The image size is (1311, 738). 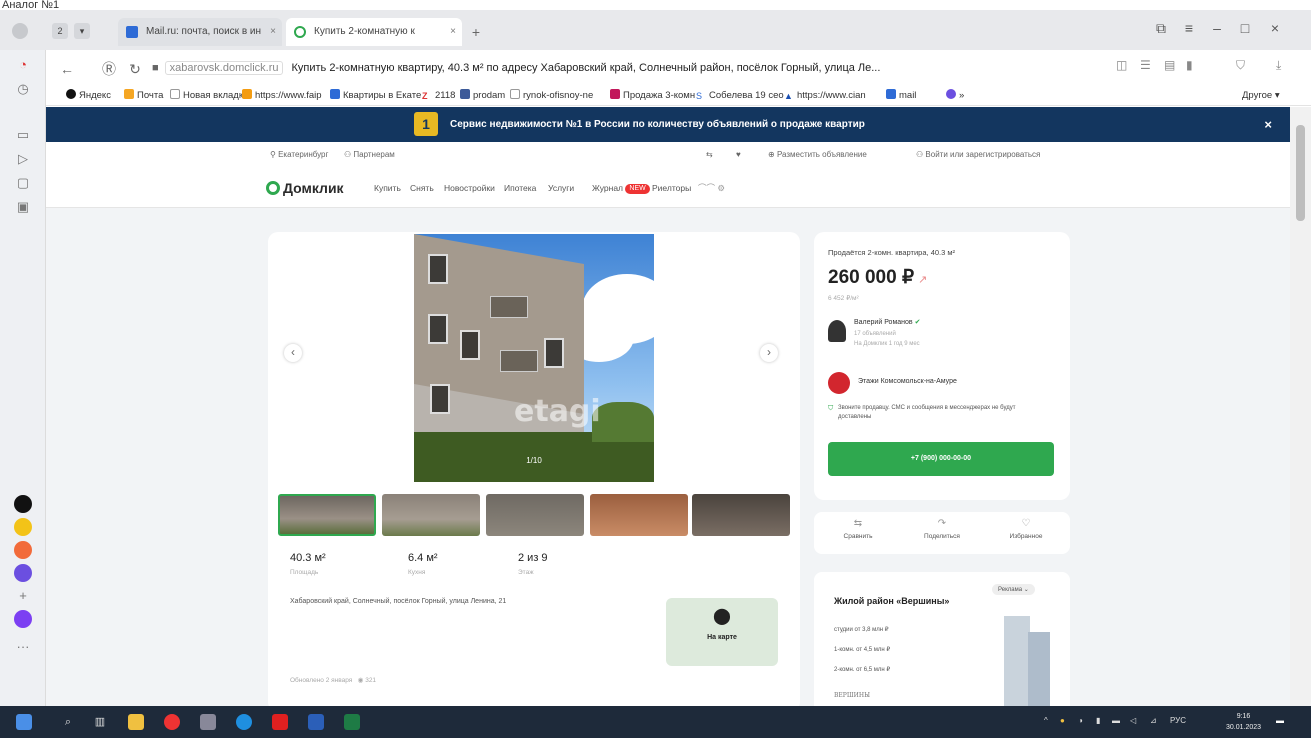 I want to click on reader-icon: ☰, so click(x=1145, y=65).